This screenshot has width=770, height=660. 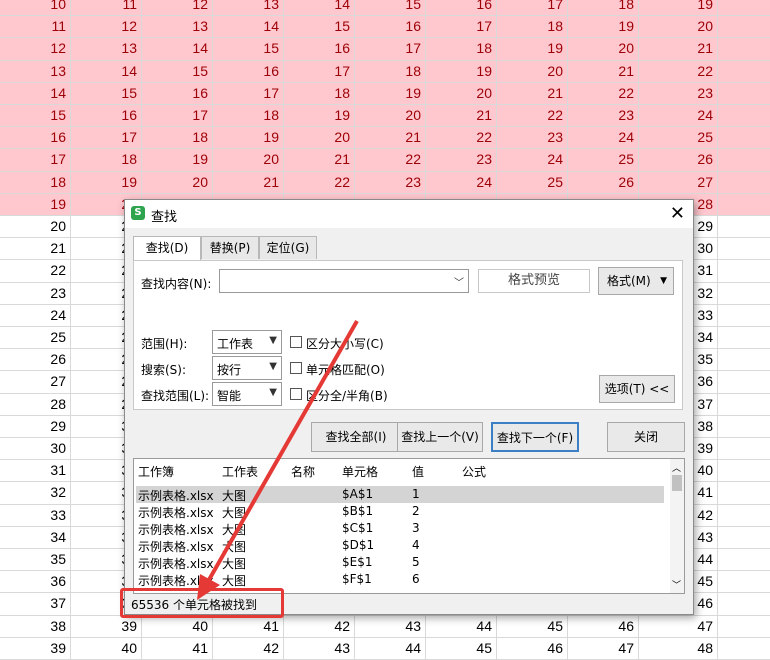 What do you see at coordinates (281, 453) in the screenshot?
I see `annotation-arrow-line` at bounding box center [281, 453].